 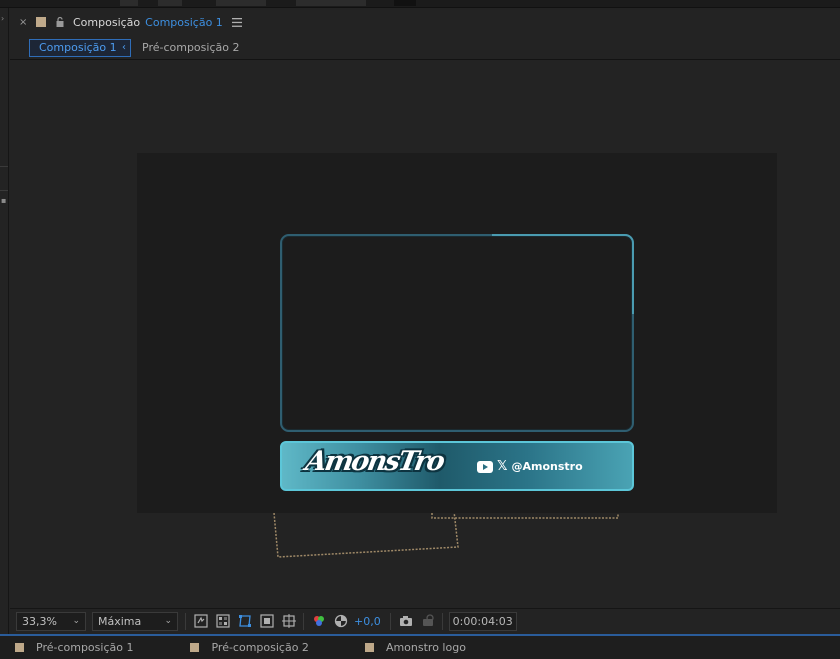 What do you see at coordinates (425, 647) in the screenshot?
I see `tab-label: Amonstro logo` at bounding box center [425, 647].